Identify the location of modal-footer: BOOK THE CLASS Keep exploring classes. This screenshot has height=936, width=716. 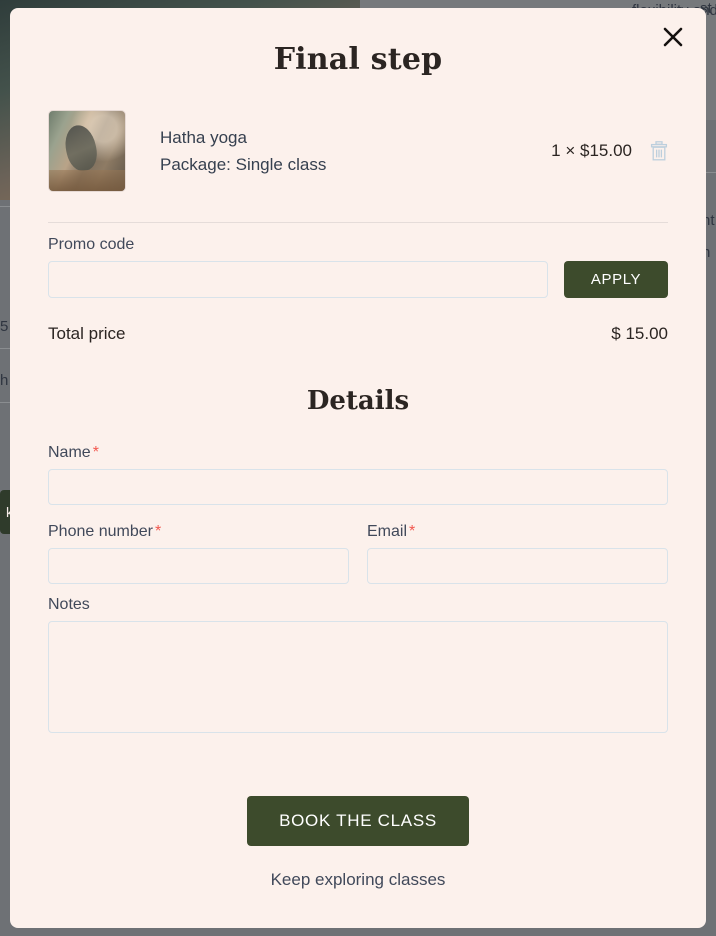
(358, 843).